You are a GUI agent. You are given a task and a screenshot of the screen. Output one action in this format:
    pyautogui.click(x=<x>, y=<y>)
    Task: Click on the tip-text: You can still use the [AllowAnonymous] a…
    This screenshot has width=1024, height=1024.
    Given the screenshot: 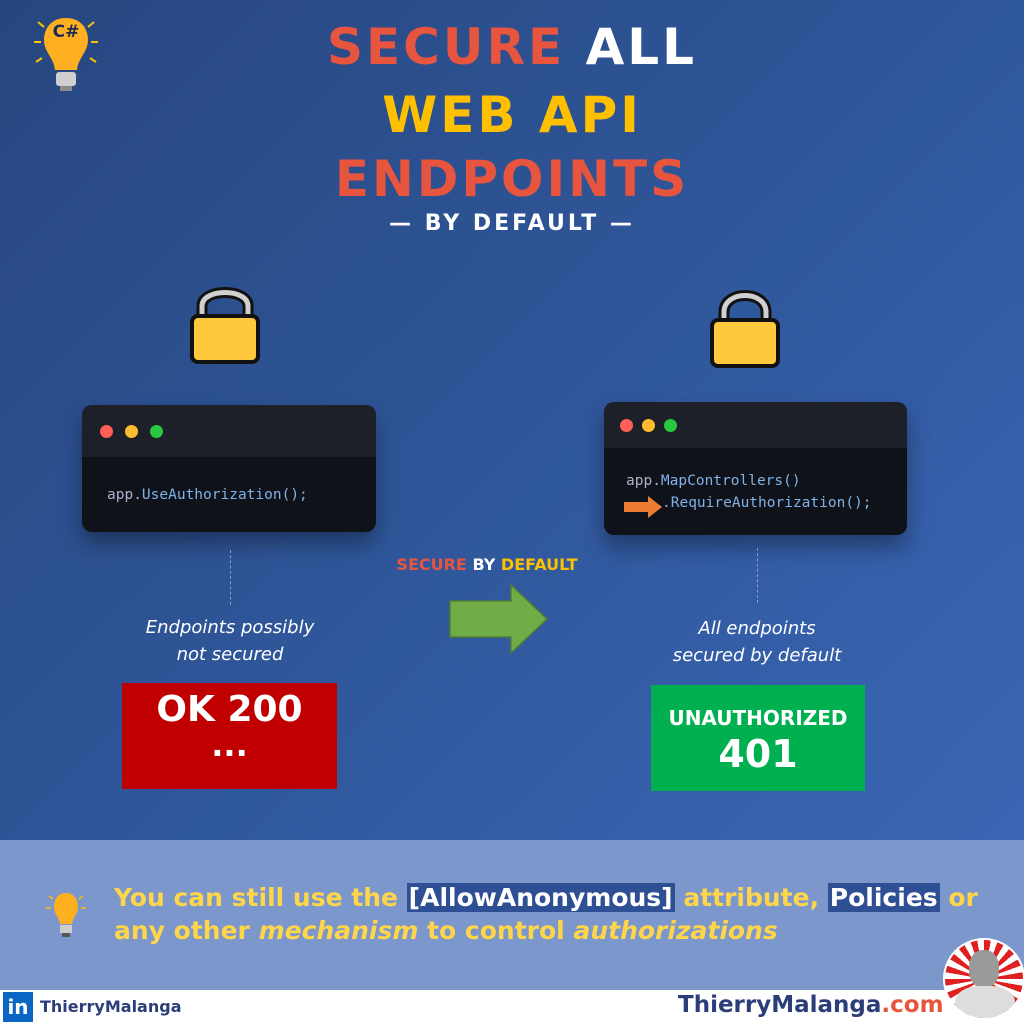 What is the action you would take?
    pyautogui.click(x=554, y=914)
    